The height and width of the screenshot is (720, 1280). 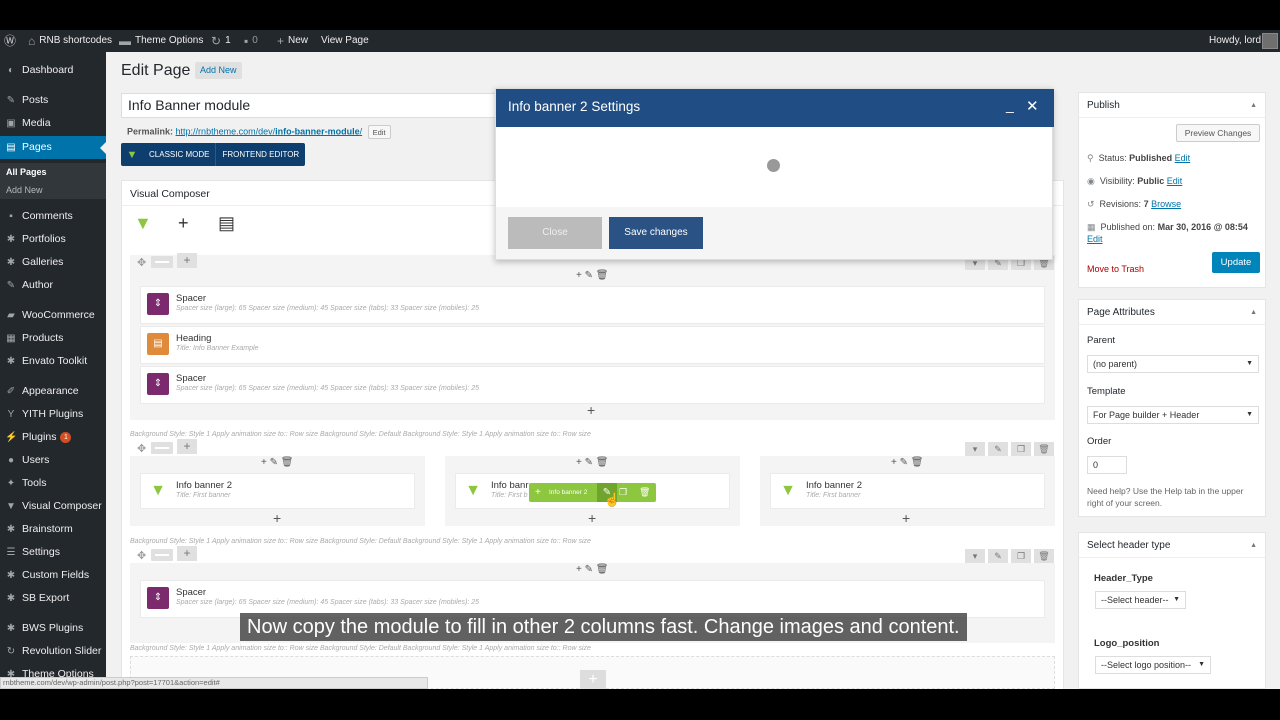 What do you see at coordinates (1095, 239) in the screenshot?
I see `edit-date-link: Edit` at bounding box center [1095, 239].